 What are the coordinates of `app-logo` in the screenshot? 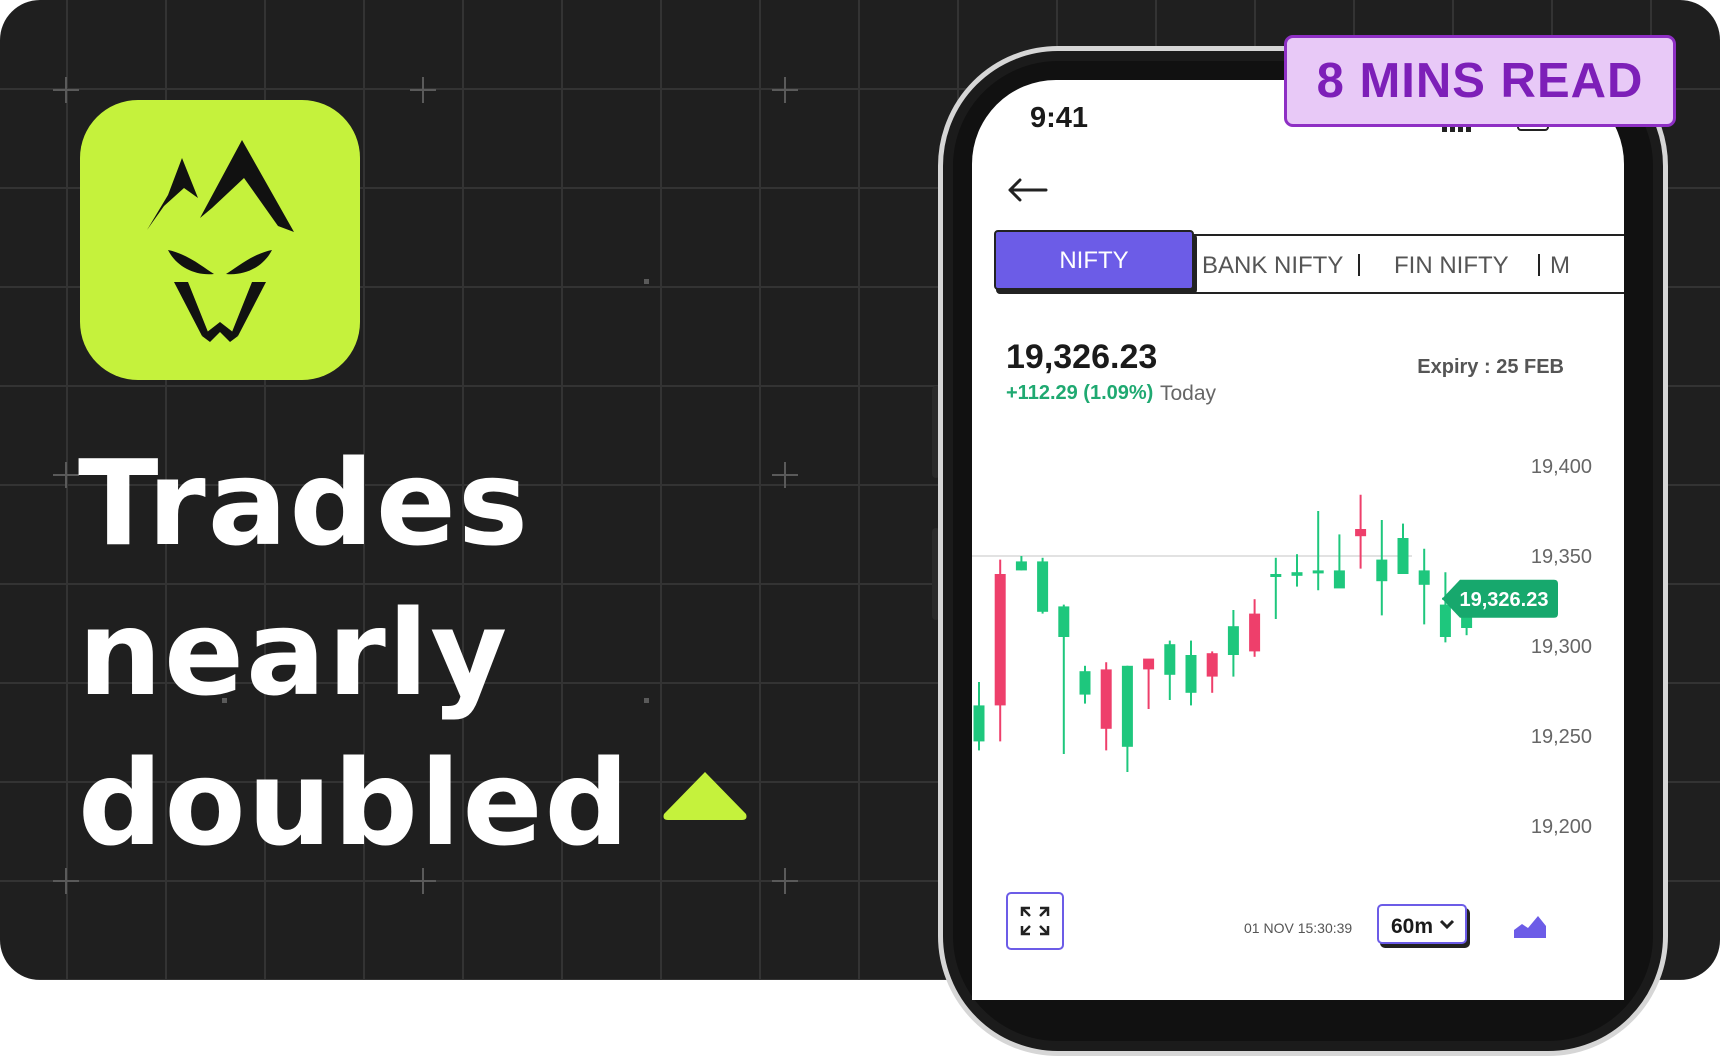 It's located at (220, 240).